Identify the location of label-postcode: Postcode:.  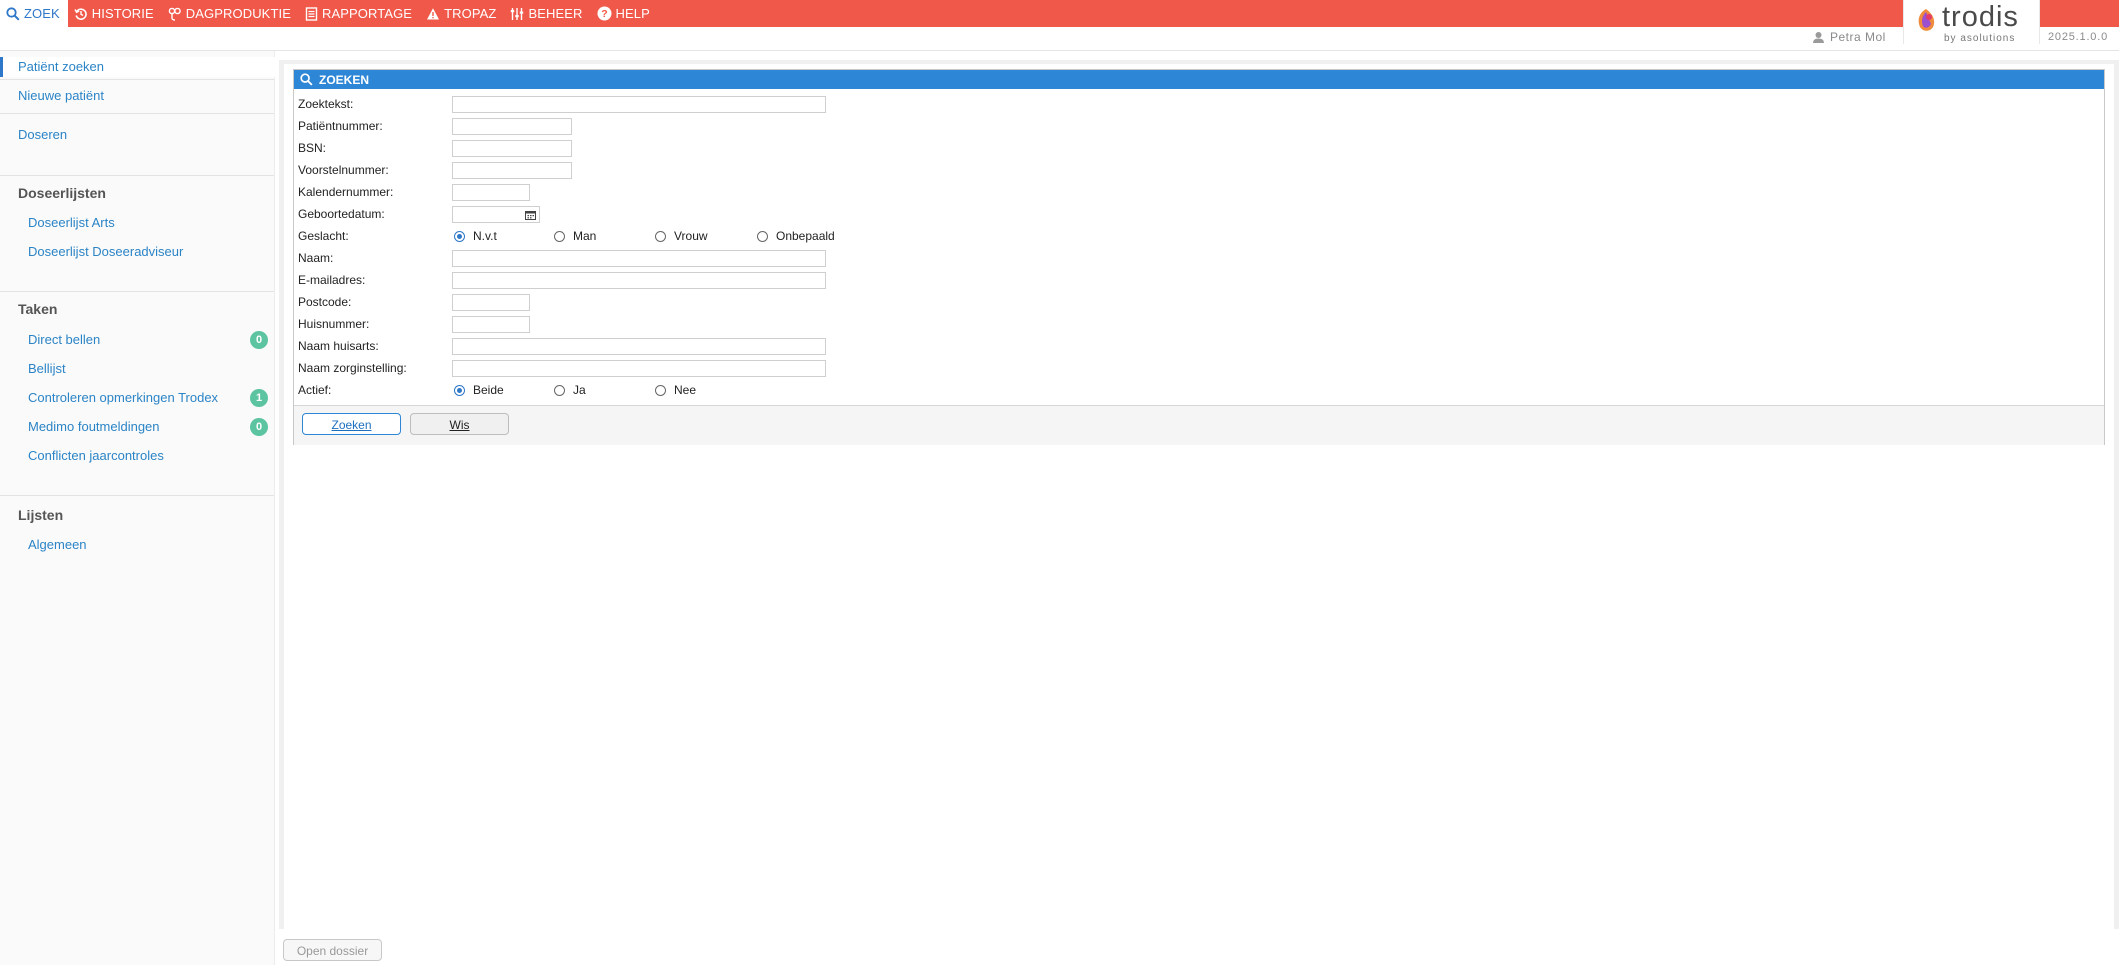
(325, 302).